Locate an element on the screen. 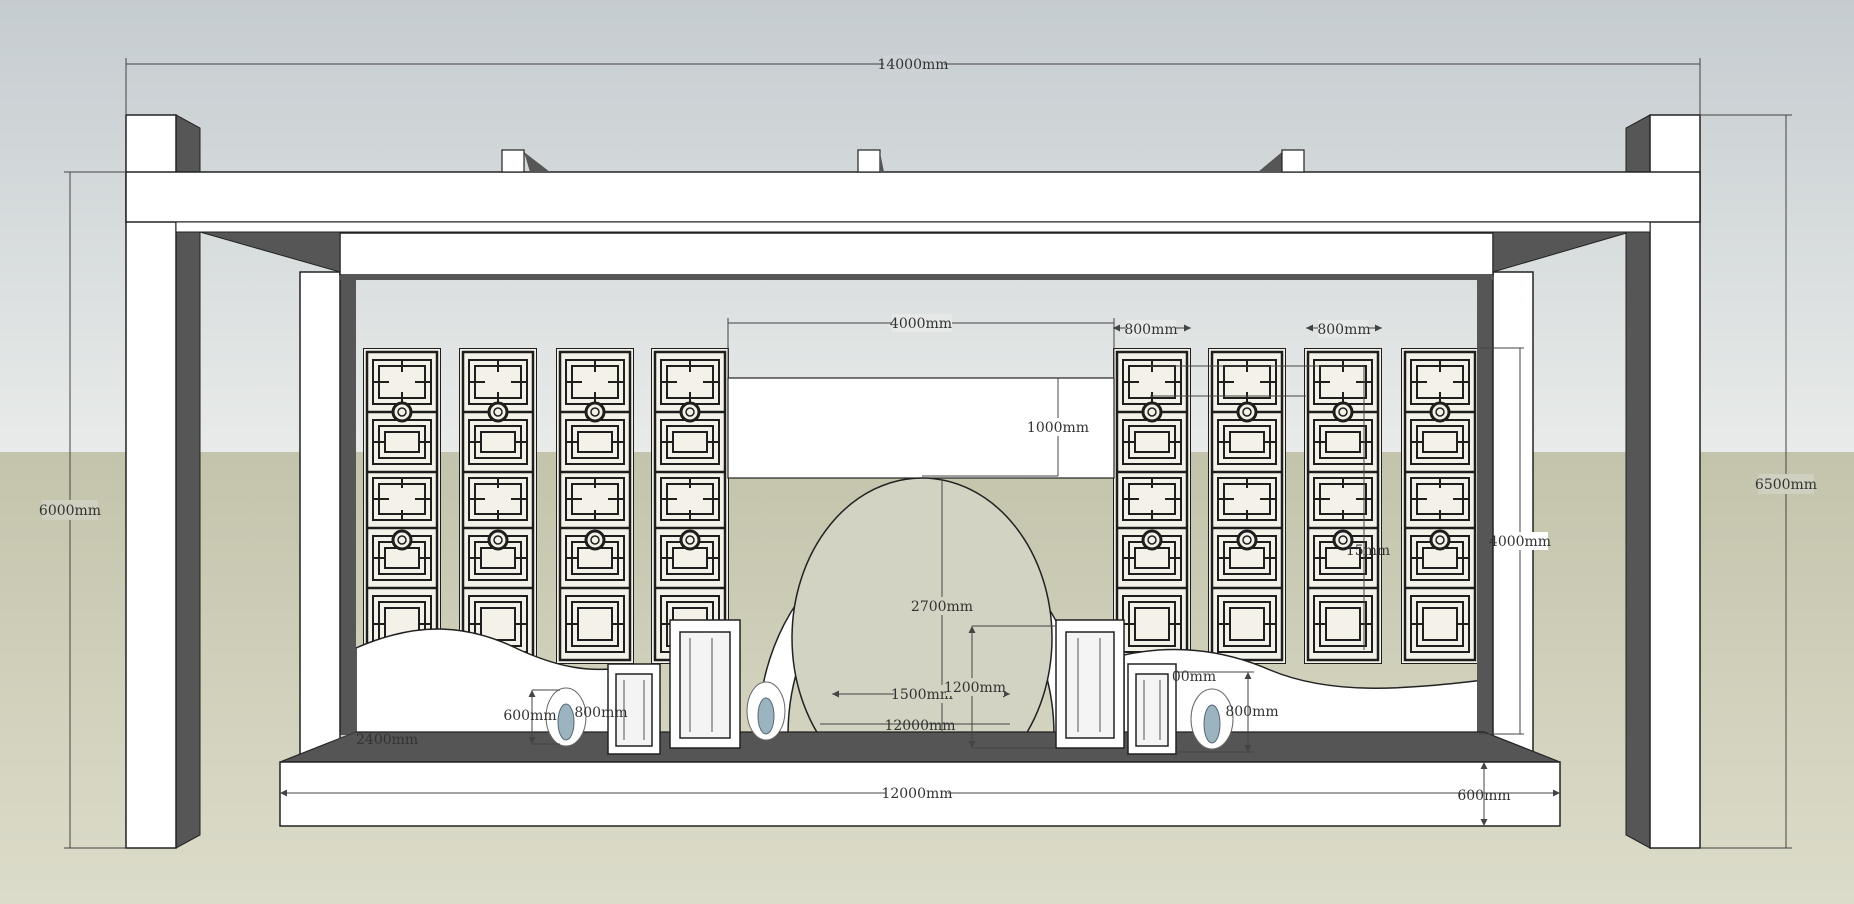 The width and height of the screenshot is (1854, 904). vase-width-right-label: 00mm is located at coordinates (1194, 677).